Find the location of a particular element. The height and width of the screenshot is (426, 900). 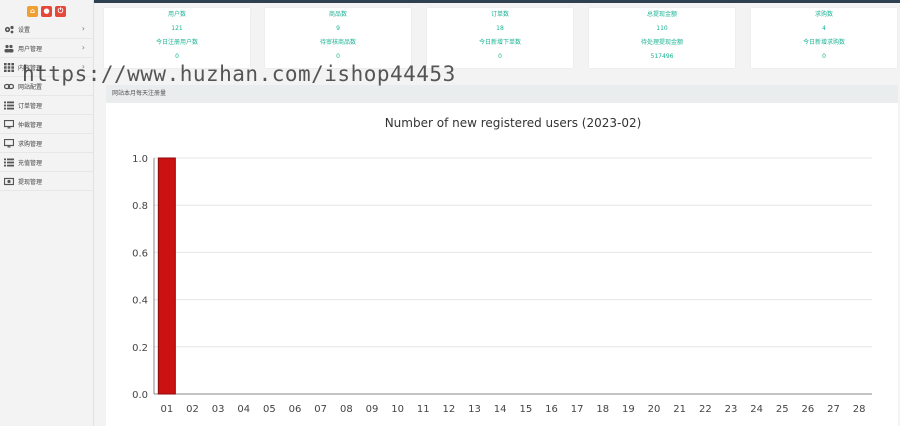

x-tick-label: 26 is located at coordinates (808, 409).